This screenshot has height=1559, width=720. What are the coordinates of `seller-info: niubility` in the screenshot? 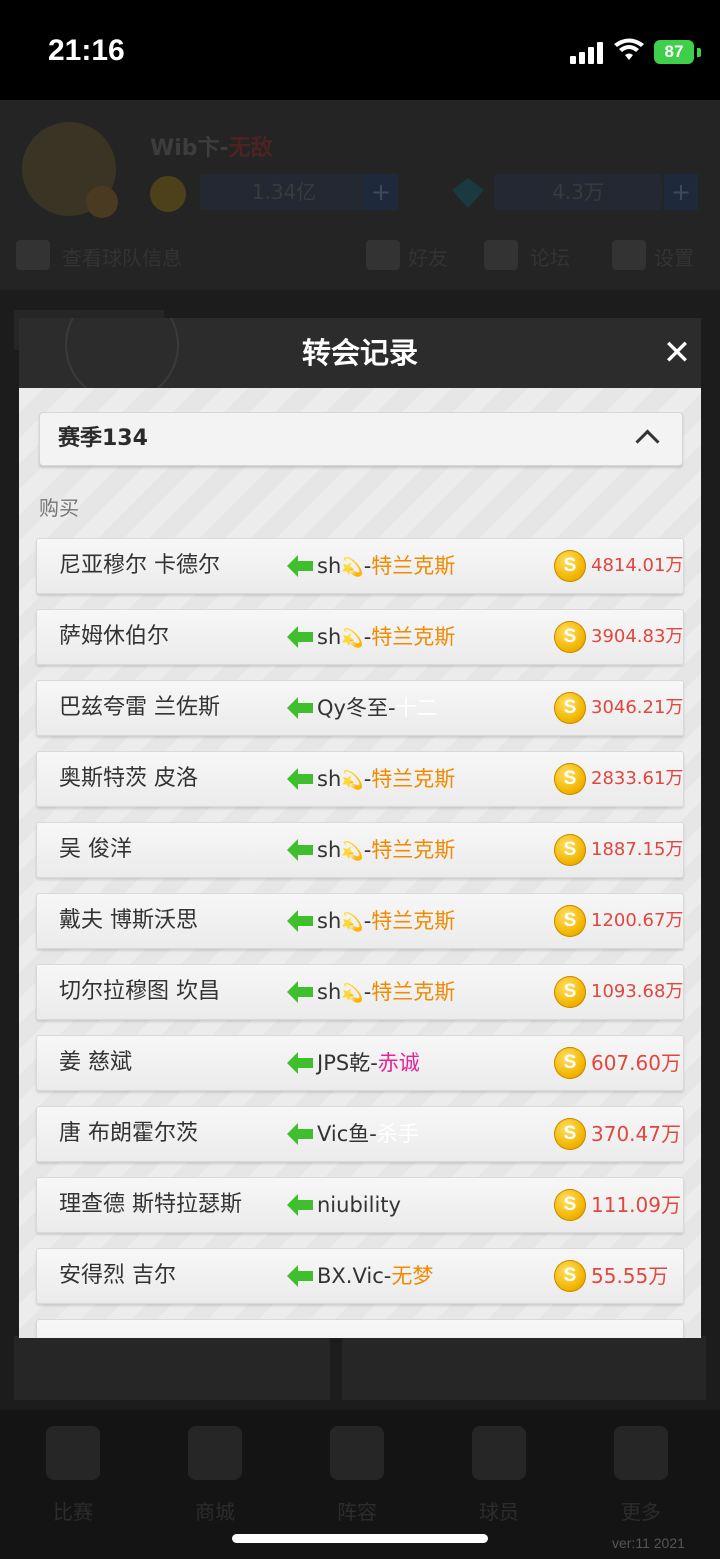 It's located at (359, 1206).